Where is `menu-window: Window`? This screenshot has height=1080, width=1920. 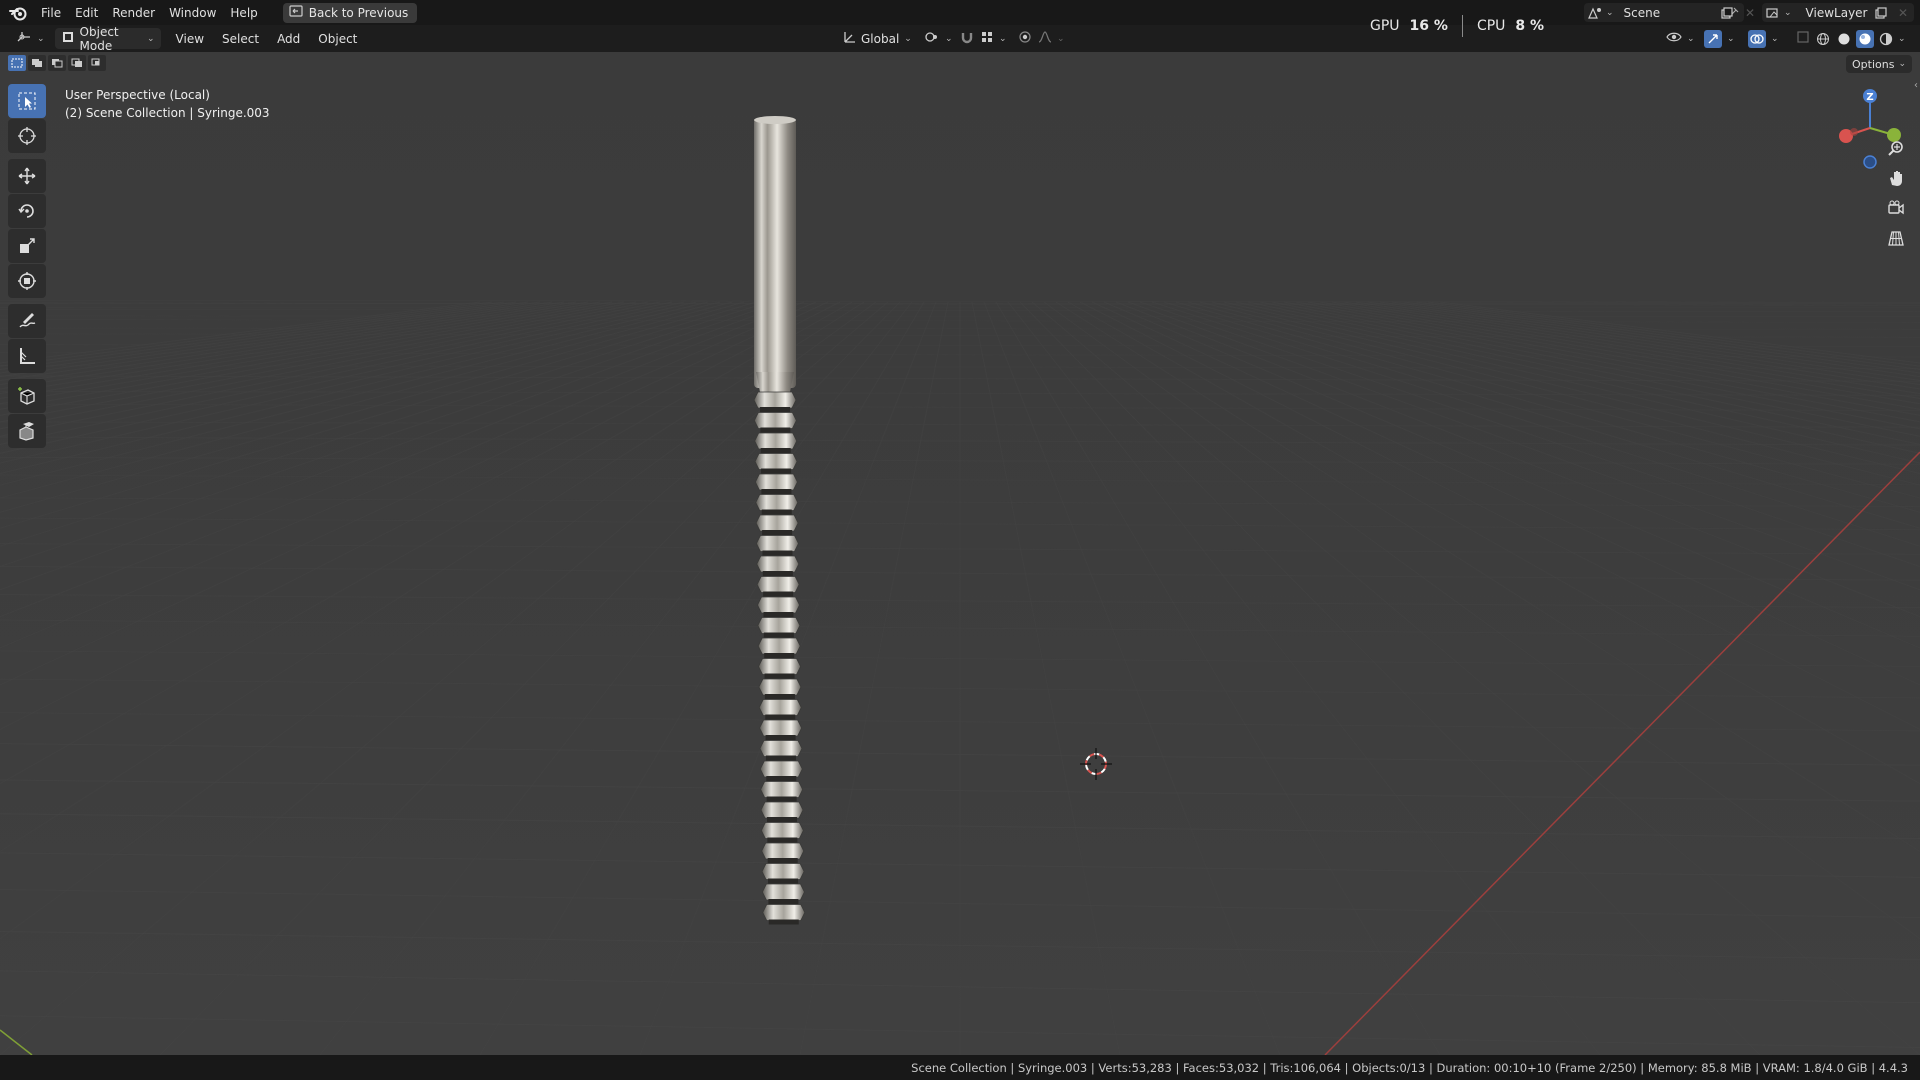
menu-window: Window is located at coordinates (192, 13).